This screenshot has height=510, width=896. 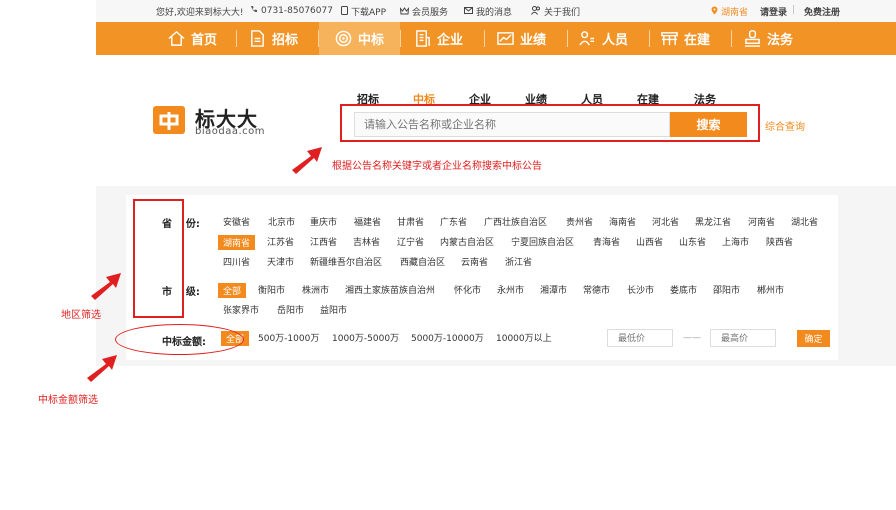 I want to click on nav-label-personnel: 人员, so click(x=615, y=40).